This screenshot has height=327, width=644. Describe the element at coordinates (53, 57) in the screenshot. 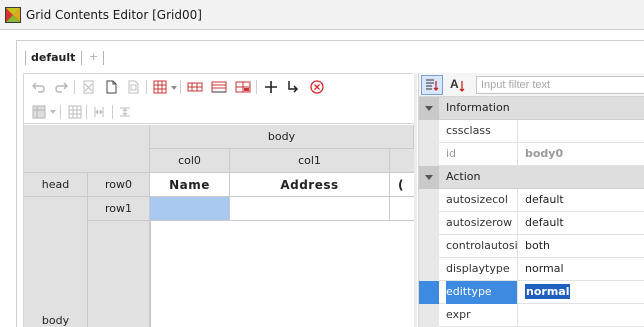

I see `tab-default: default` at that location.